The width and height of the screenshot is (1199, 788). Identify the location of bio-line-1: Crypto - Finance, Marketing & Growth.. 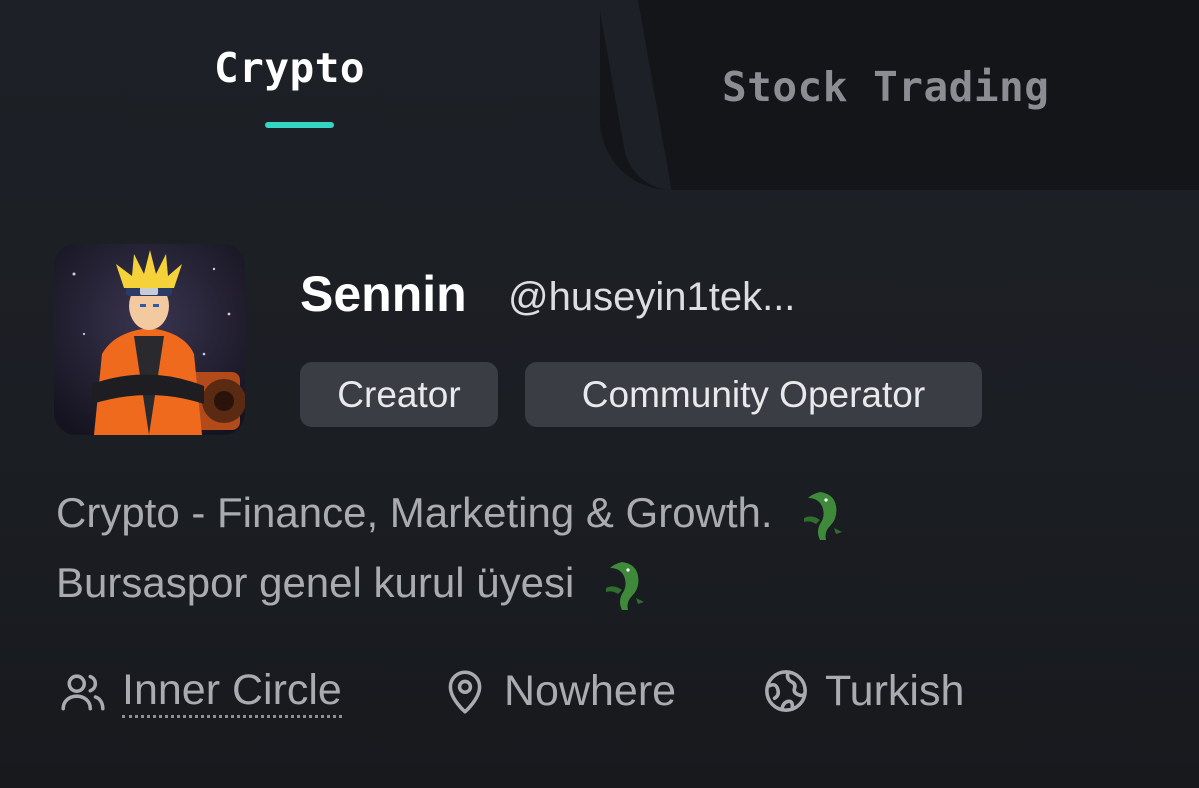
(451, 516).